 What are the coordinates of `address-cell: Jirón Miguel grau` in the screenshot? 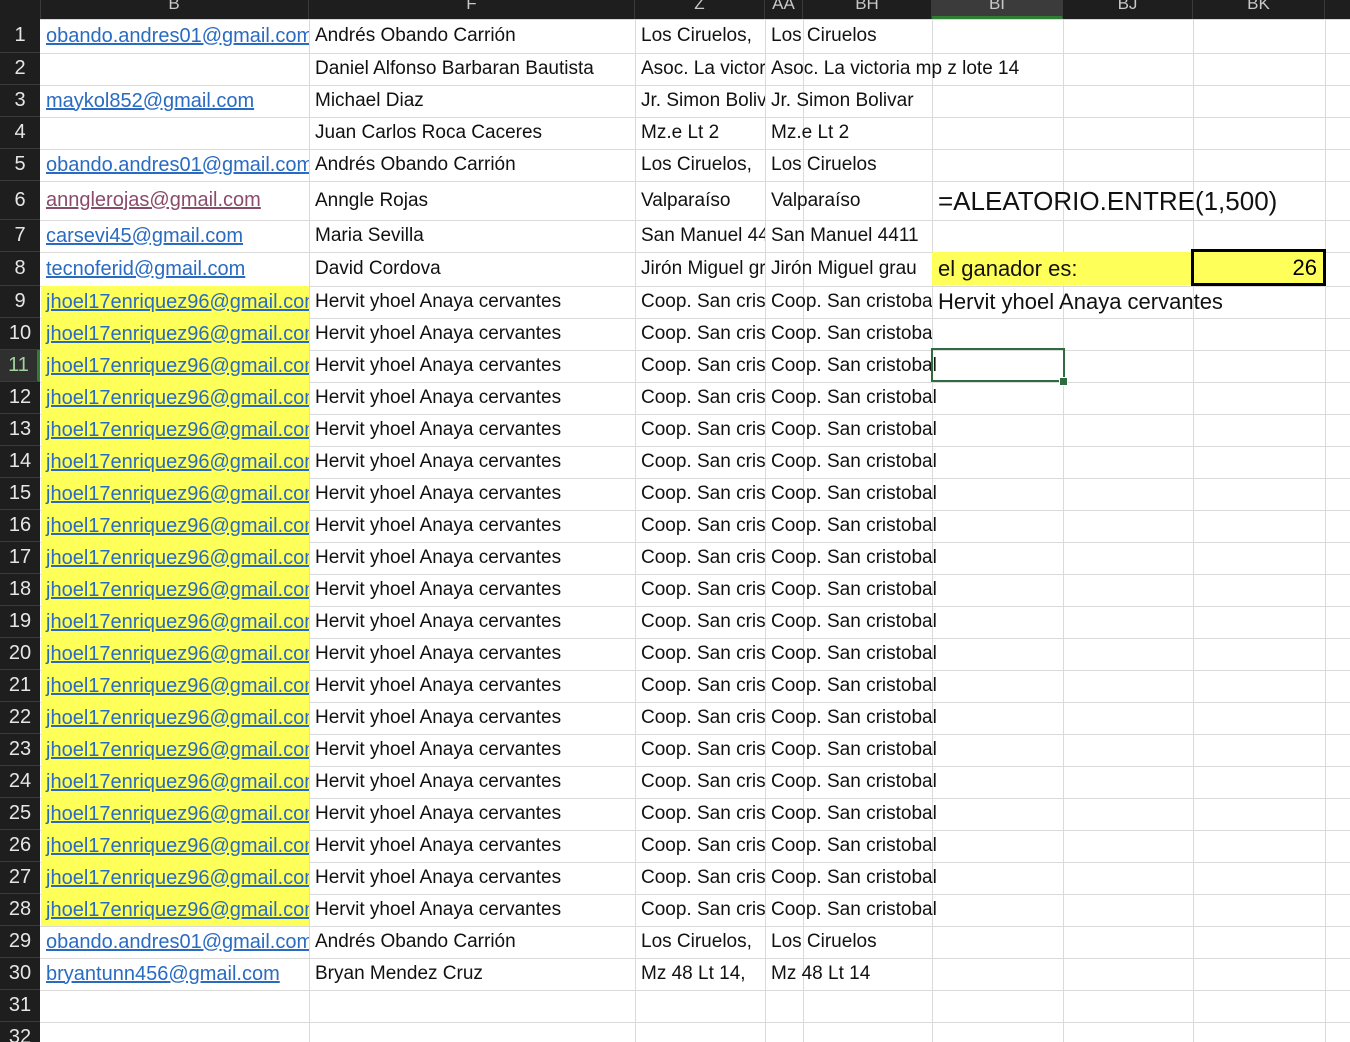 It's located at (700, 269).